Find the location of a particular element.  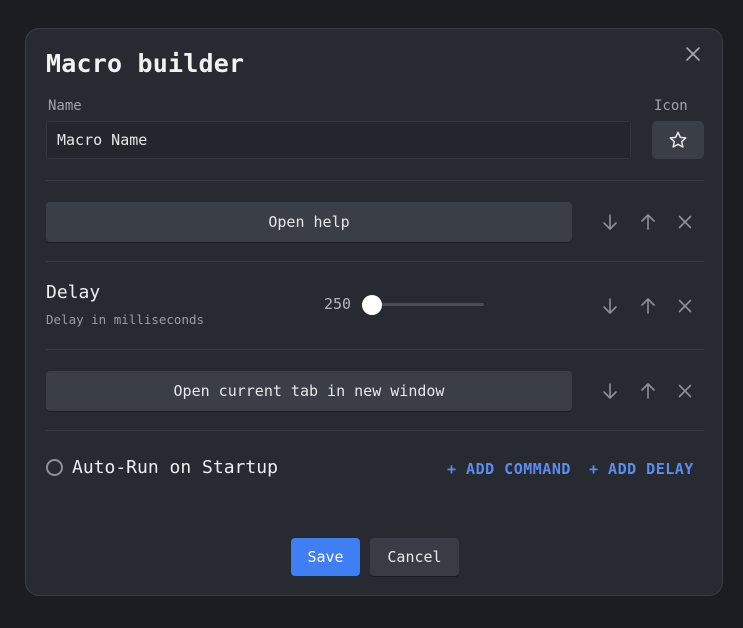

star-icon is located at coordinates (678, 140).